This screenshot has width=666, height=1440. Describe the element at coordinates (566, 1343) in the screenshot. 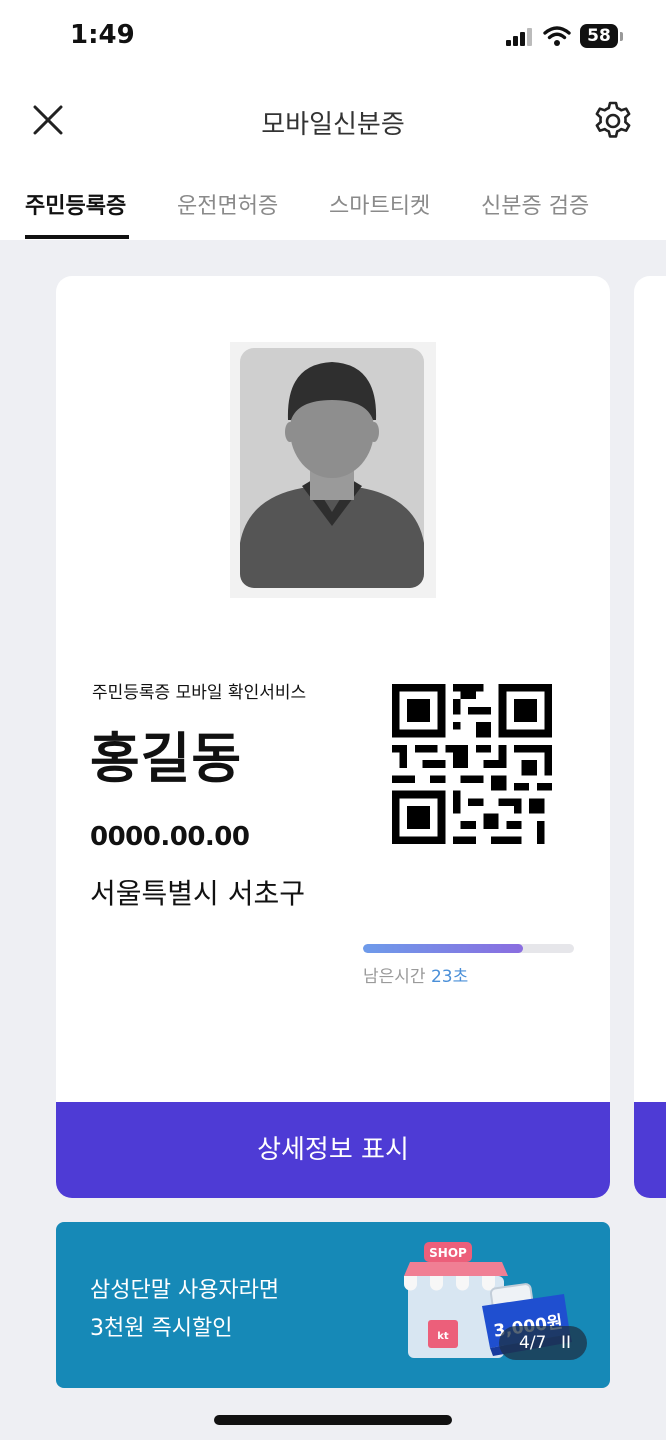

I see `pause-icon: II` at that location.